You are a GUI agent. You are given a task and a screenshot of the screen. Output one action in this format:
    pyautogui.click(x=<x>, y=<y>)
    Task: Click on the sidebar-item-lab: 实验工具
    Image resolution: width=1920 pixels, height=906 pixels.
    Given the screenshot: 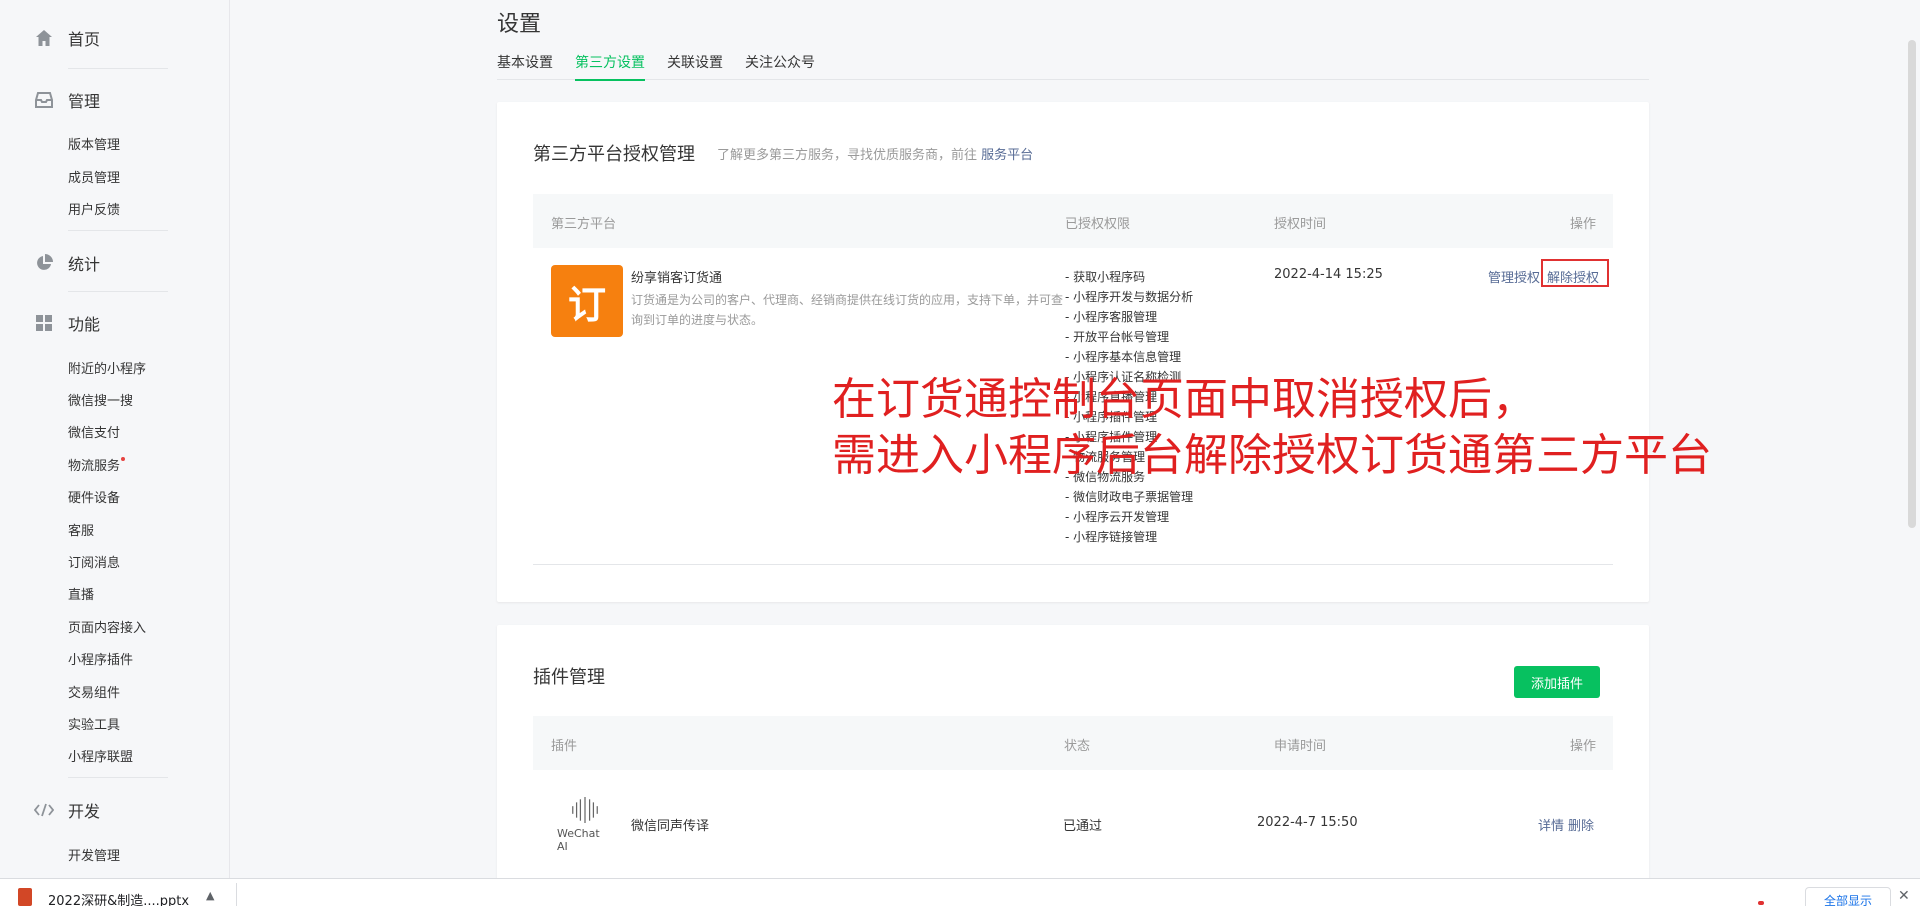 What is the action you would take?
    pyautogui.click(x=94, y=723)
    